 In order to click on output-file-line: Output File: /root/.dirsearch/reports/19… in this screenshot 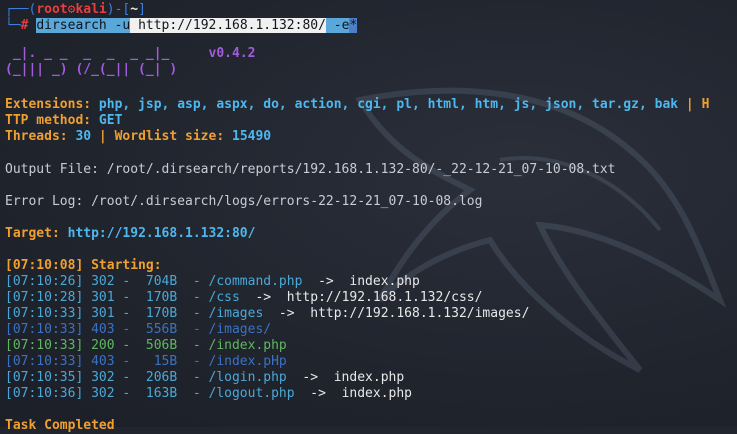, I will do `click(310, 169)`.